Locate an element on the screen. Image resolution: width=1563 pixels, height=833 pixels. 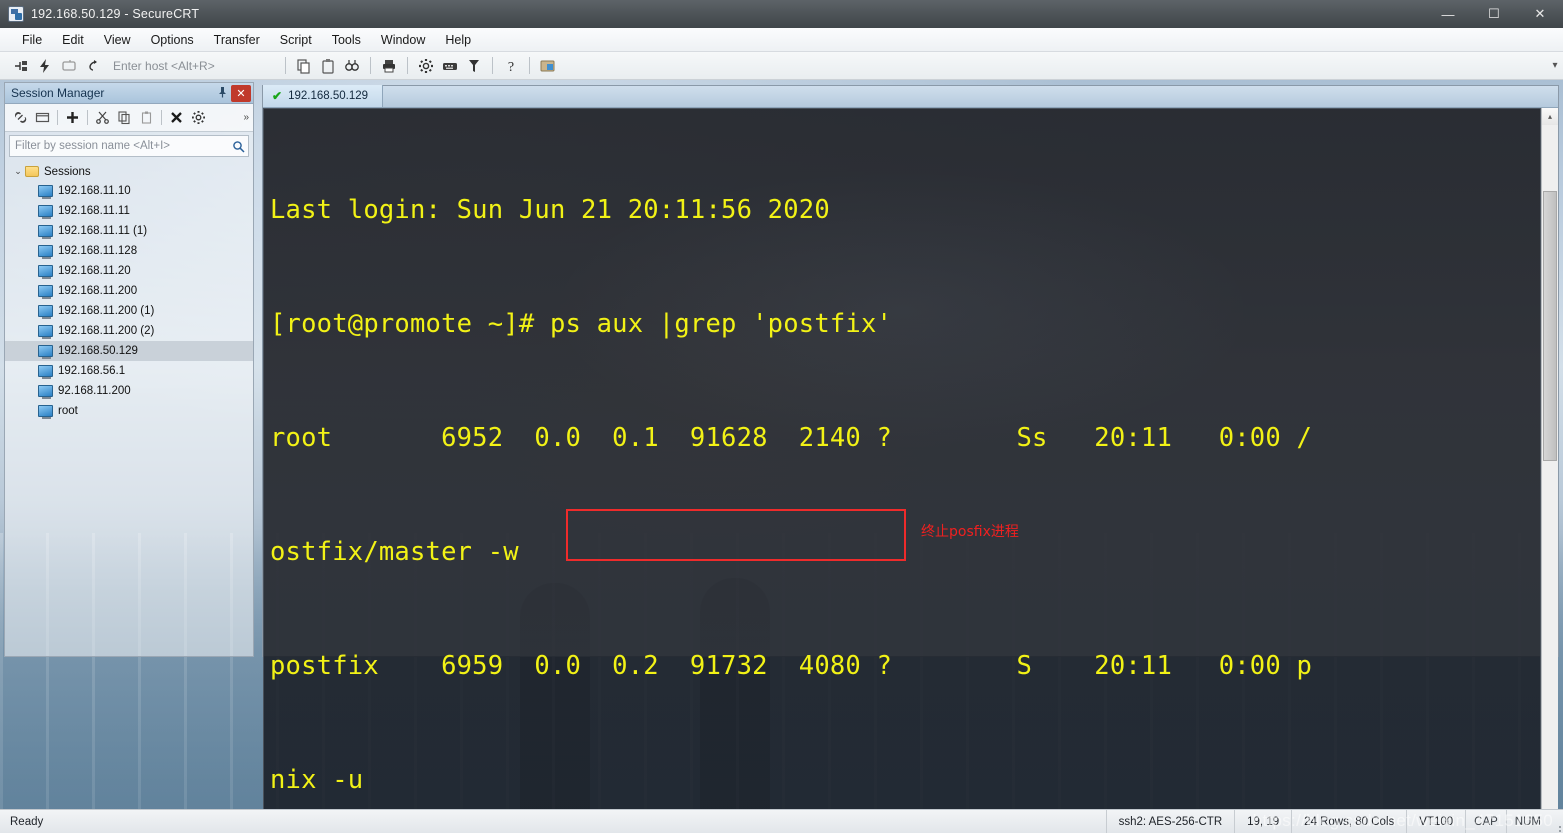
close-button: ✕ is located at coordinates (1540, 14).